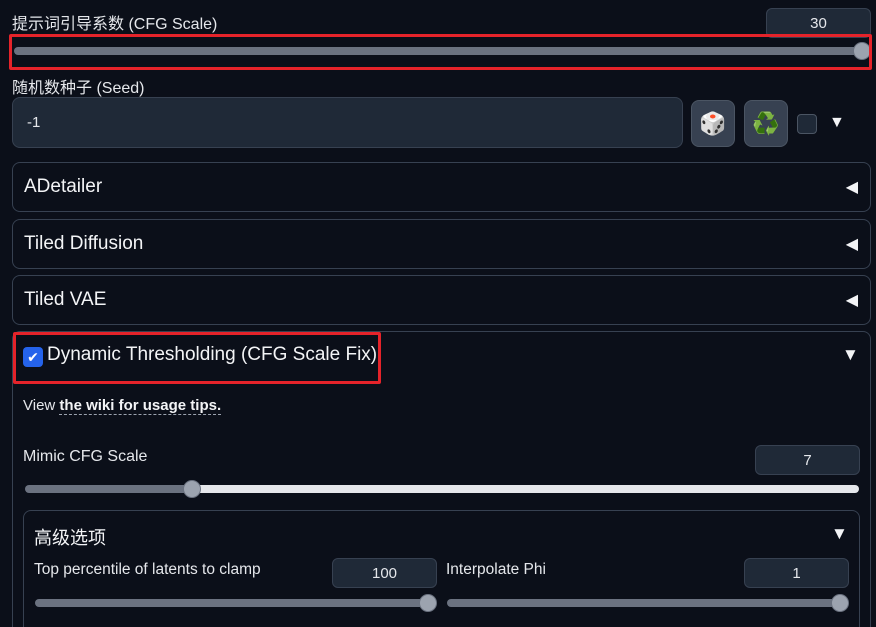 This screenshot has width=876, height=627. Describe the element at coordinates (818, 23) in the screenshot. I see `cfg-scale-number-input: 30` at that location.